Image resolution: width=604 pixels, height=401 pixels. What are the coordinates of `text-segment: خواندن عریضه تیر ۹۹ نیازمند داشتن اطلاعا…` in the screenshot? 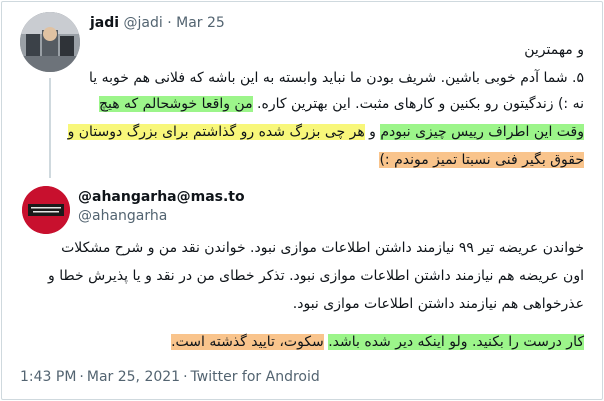 It's located at (322, 248).